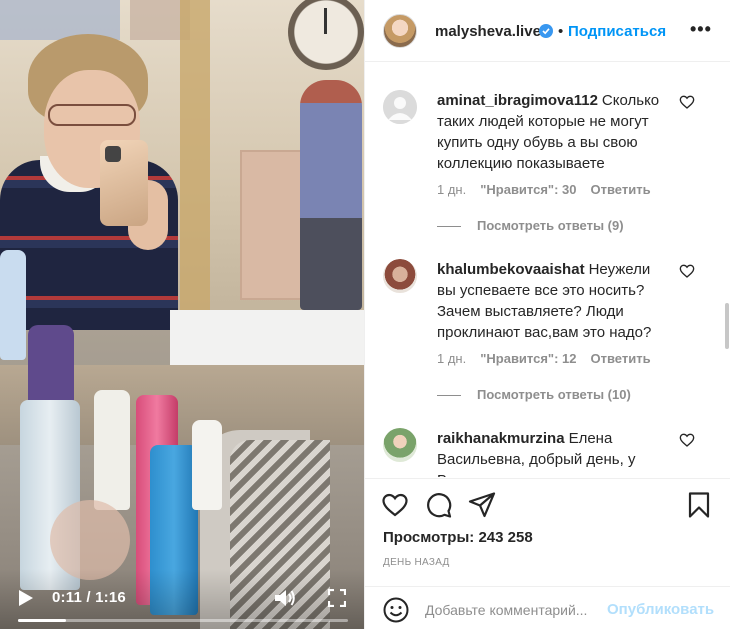 This screenshot has width=730, height=629. What do you see at coordinates (395, 505) in the screenshot?
I see `heart-icon` at bounding box center [395, 505].